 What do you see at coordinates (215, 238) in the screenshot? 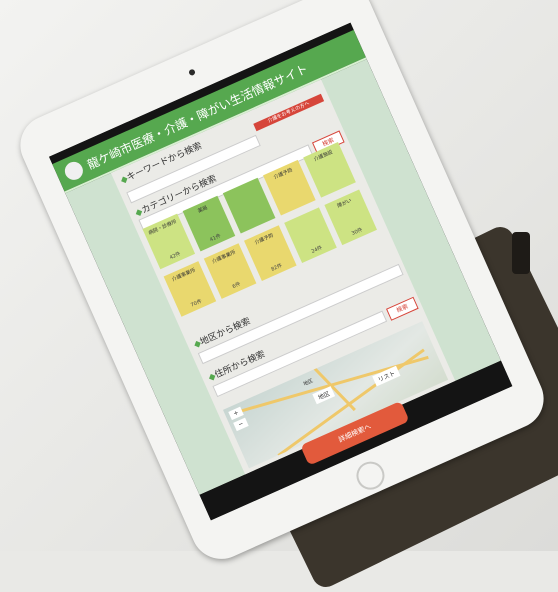
I see `category-count: 41件` at bounding box center [215, 238].